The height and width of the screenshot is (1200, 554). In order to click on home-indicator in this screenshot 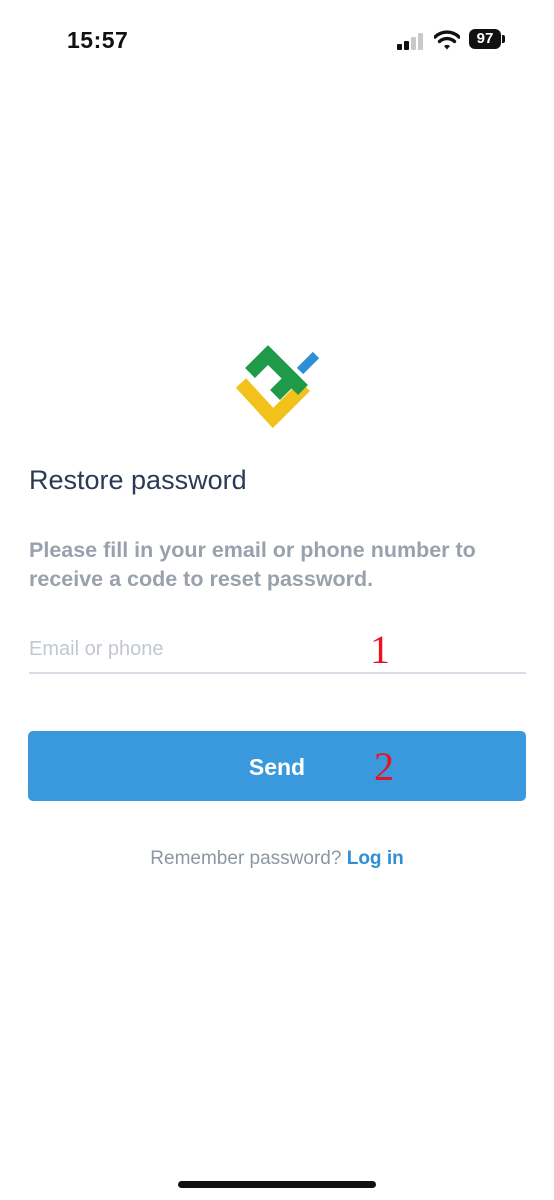, I will do `click(277, 1184)`.